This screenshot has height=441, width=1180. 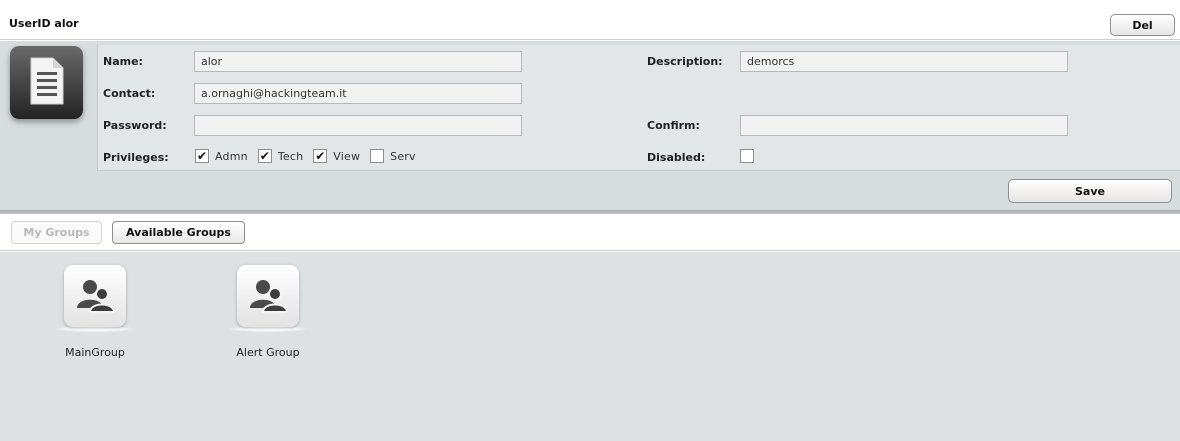 I want to click on description-label: Description:, so click(x=685, y=61).